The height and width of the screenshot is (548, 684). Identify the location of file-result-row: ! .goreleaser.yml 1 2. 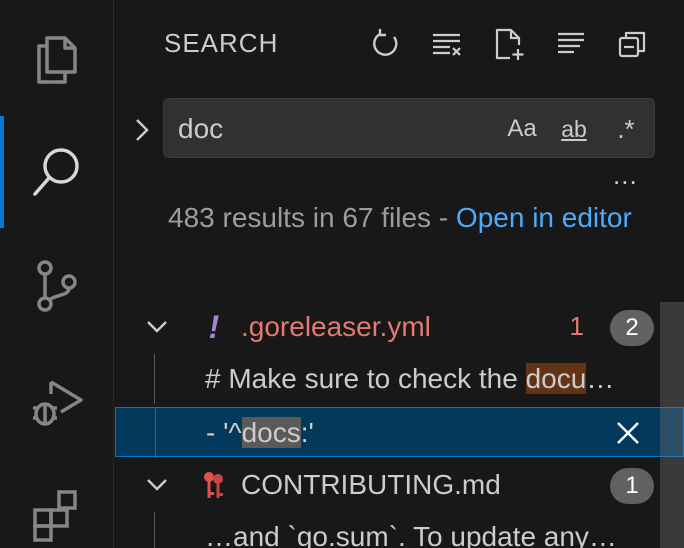
(399, 327).